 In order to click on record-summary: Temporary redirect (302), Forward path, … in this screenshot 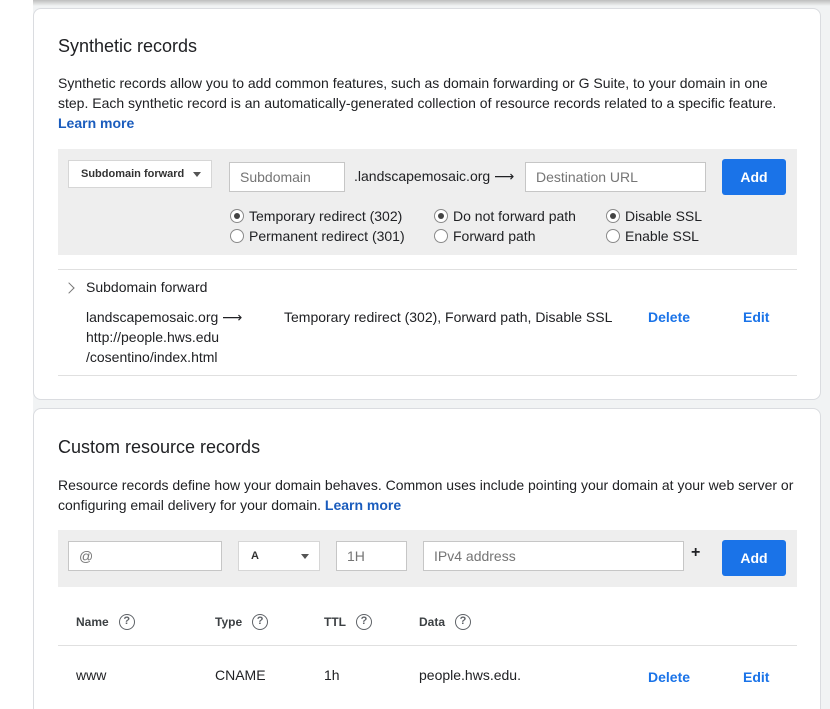, I will do `click(448, 317)`.